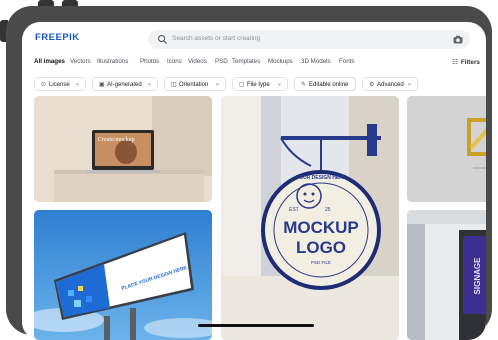  I want to click on home-indicator, so click(256, 325).